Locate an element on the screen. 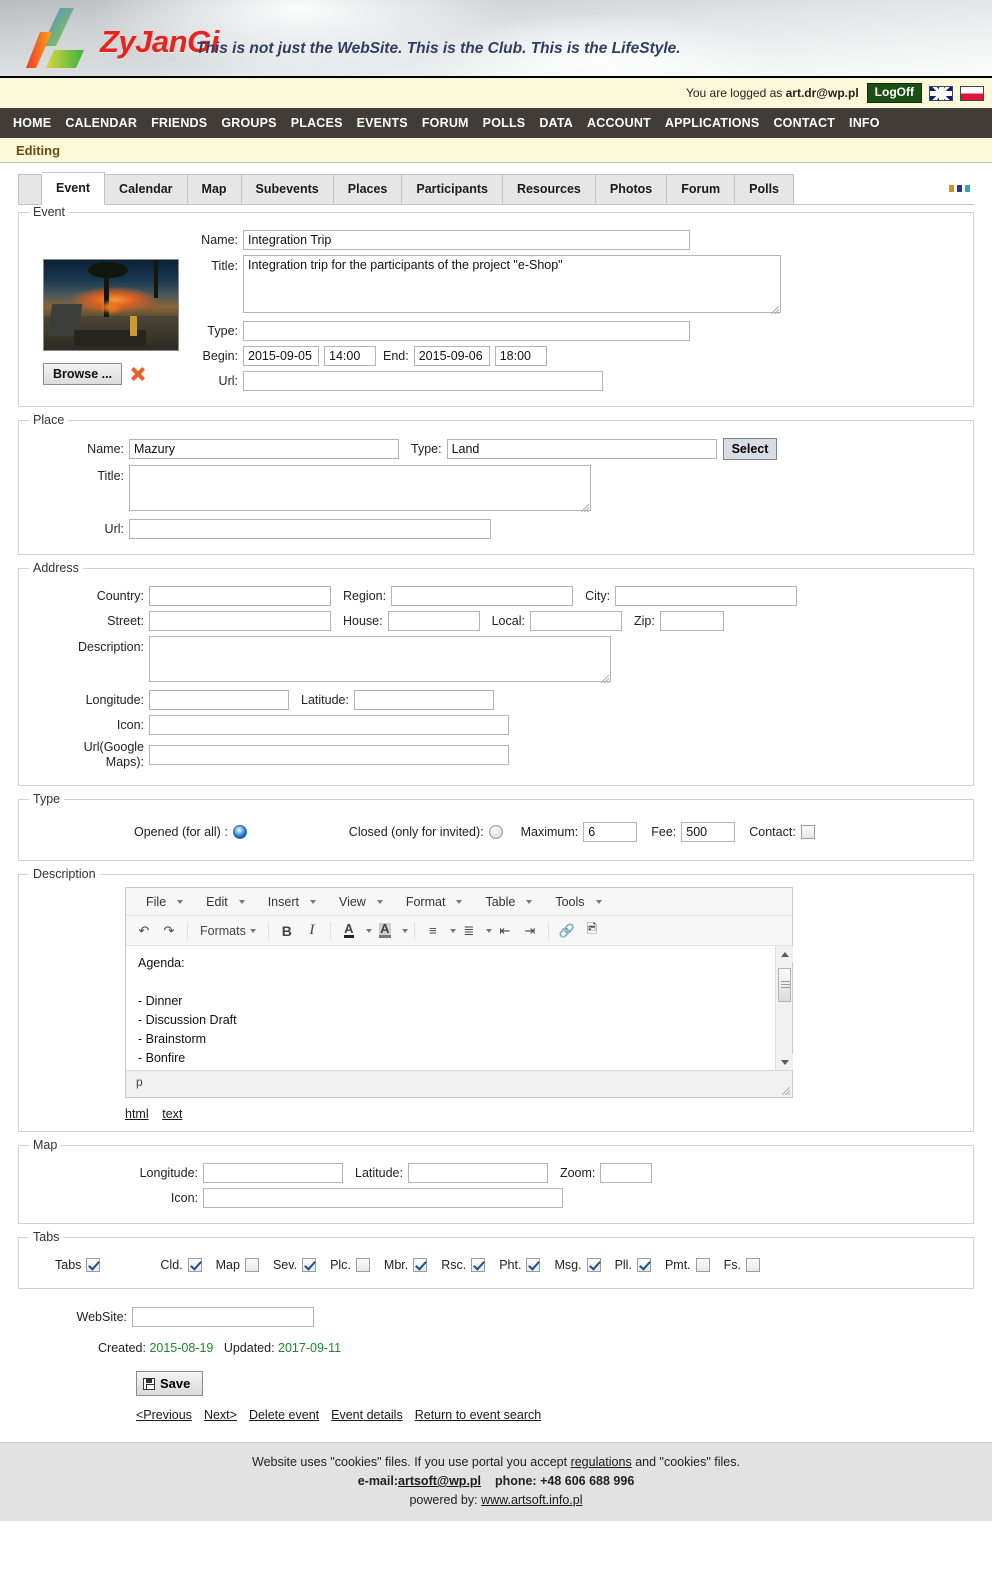  backcolor-icon: A is located at coordinates (385, 930).